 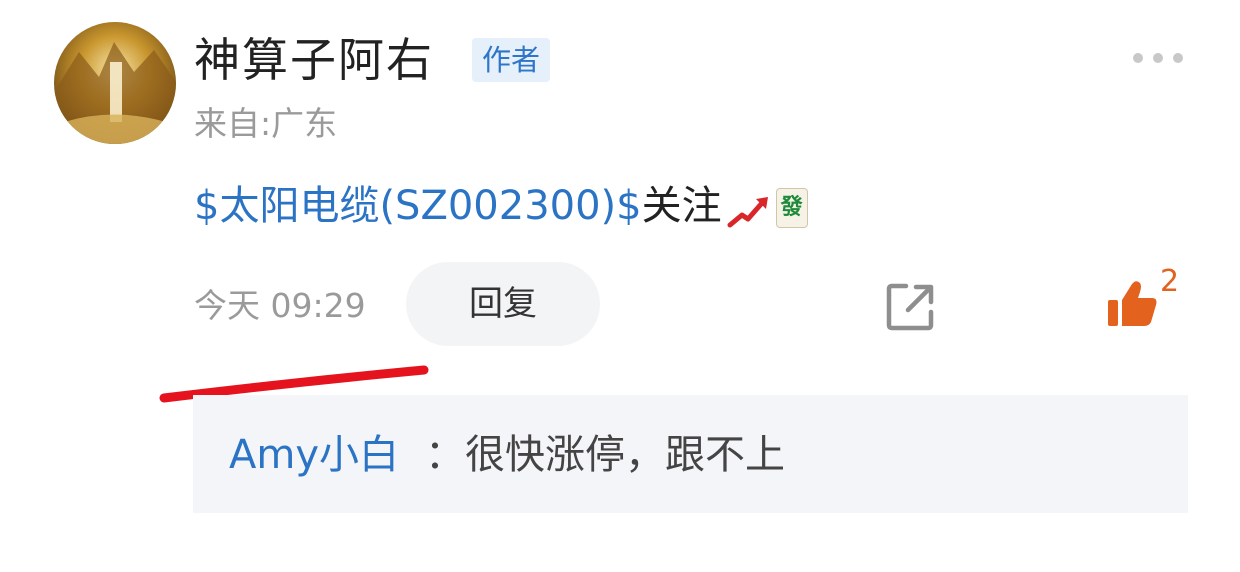 I want to click on post-content: $太阳电缆(SZ002300)$关注 發, so click(x=501, y=206).